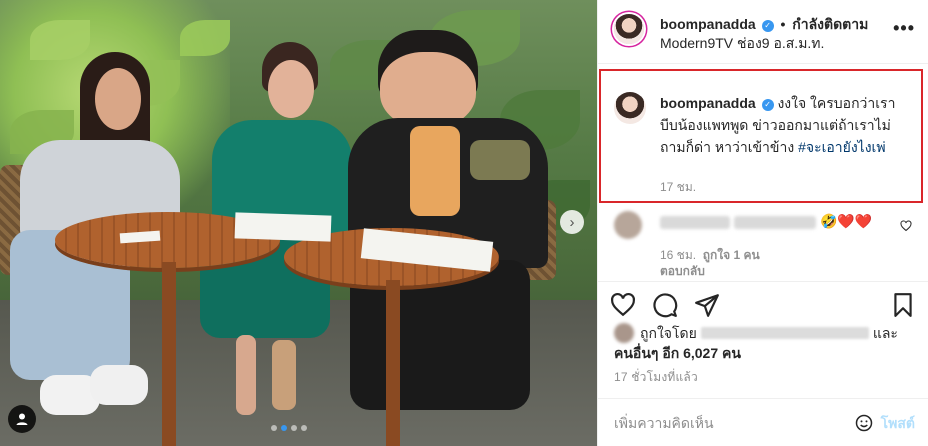 The height and width of the screenshot is (446, 928). What do you see at coordinates (846, 221) in the screenshot?
I see `comment-emojis: 🤣❤️❤️` at bounding box center [846, 221].